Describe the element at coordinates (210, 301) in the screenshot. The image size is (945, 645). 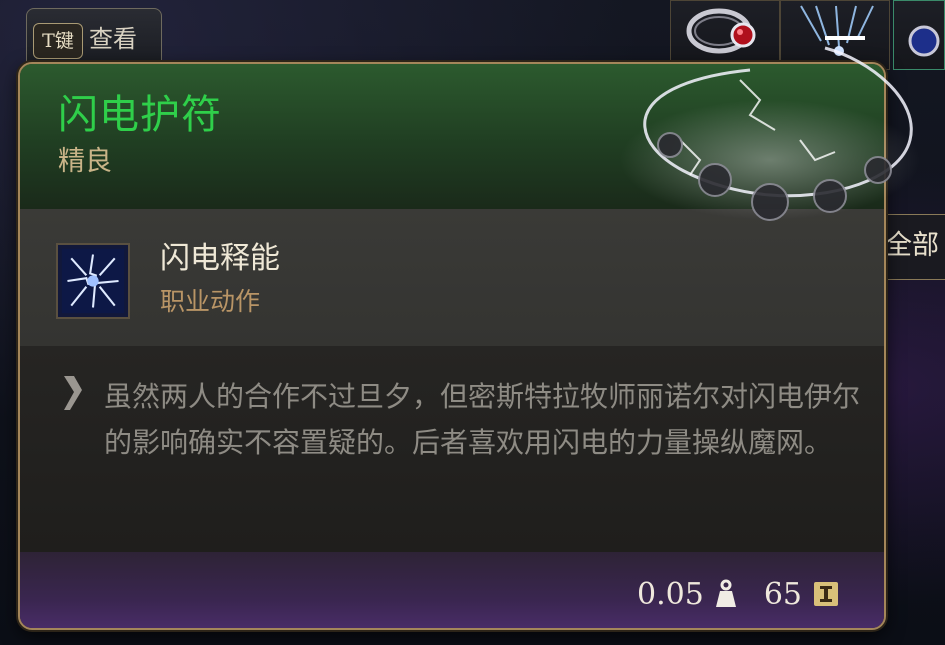
I see `action-type: 职业动作` at that location.